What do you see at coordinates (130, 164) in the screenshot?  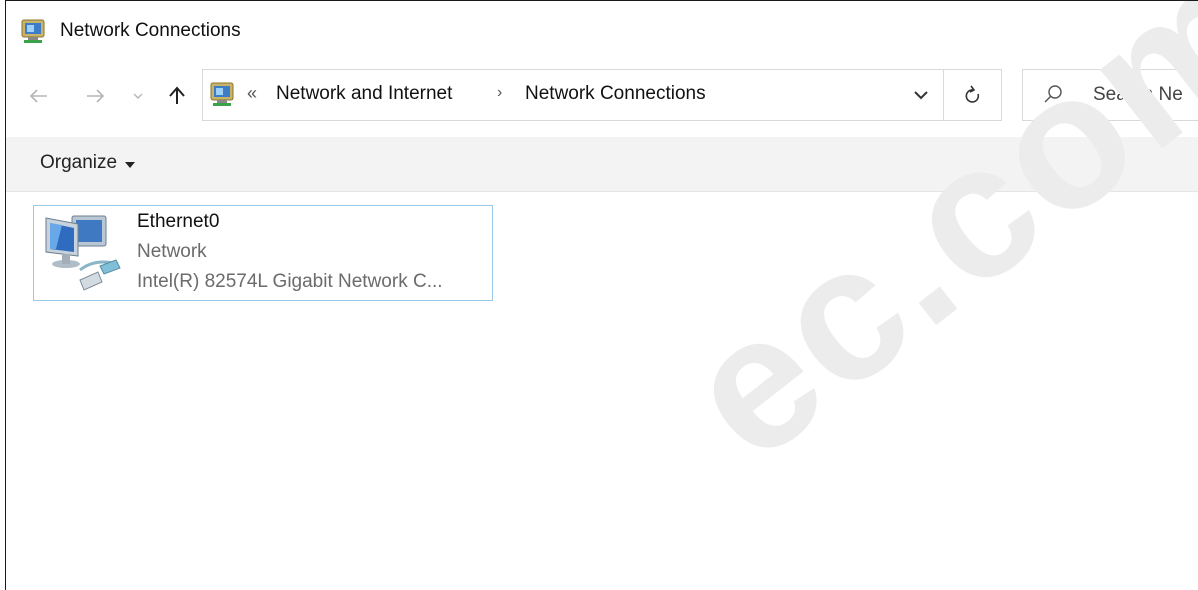 I see `dropdown-arrow-icon` at bounding box center [130, 164].